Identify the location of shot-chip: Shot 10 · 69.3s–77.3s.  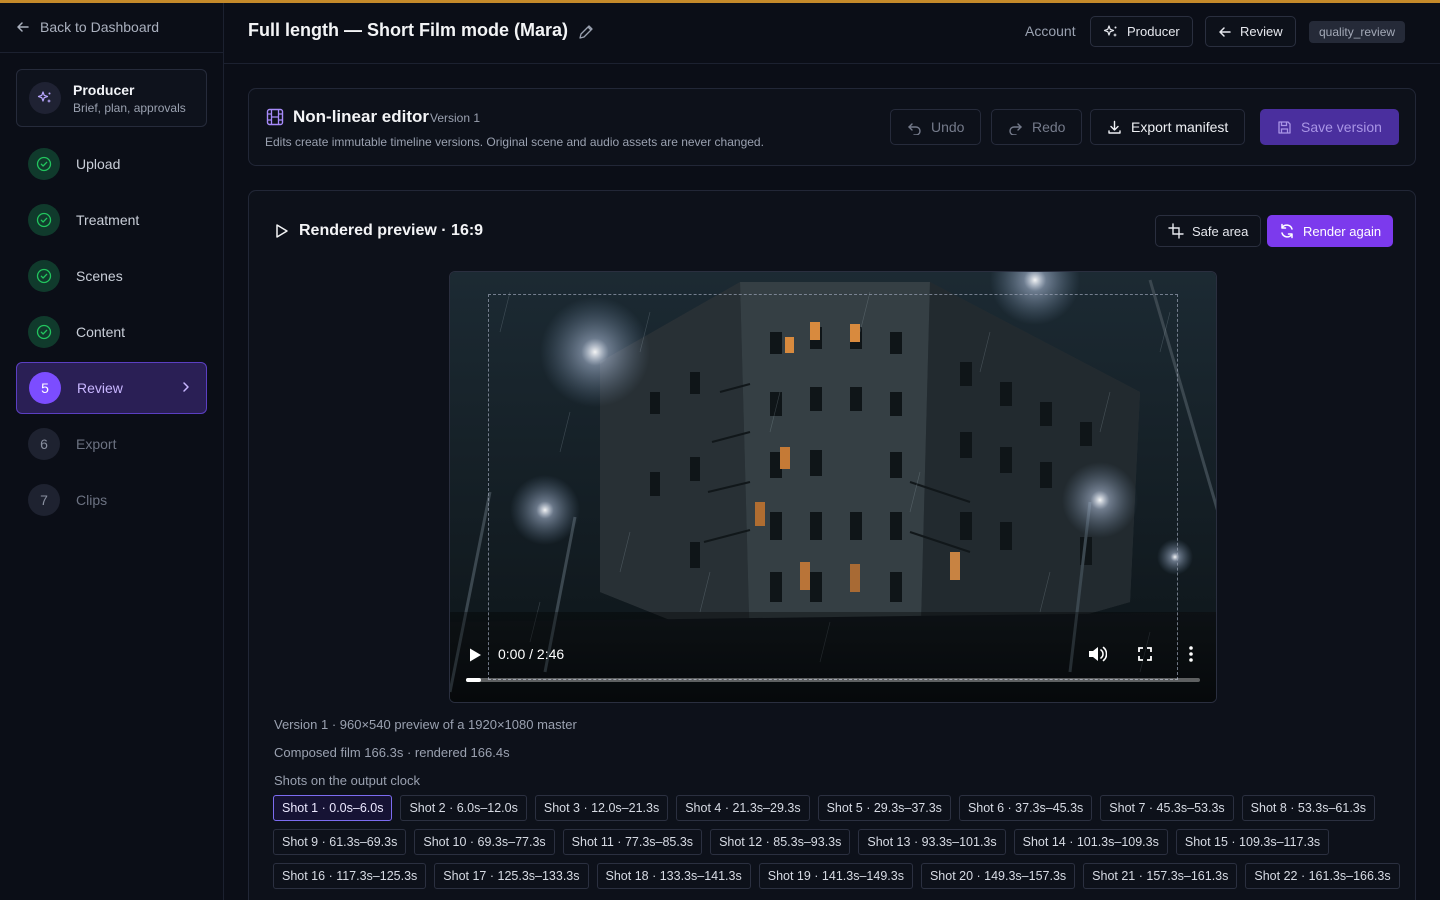
(484, 842).